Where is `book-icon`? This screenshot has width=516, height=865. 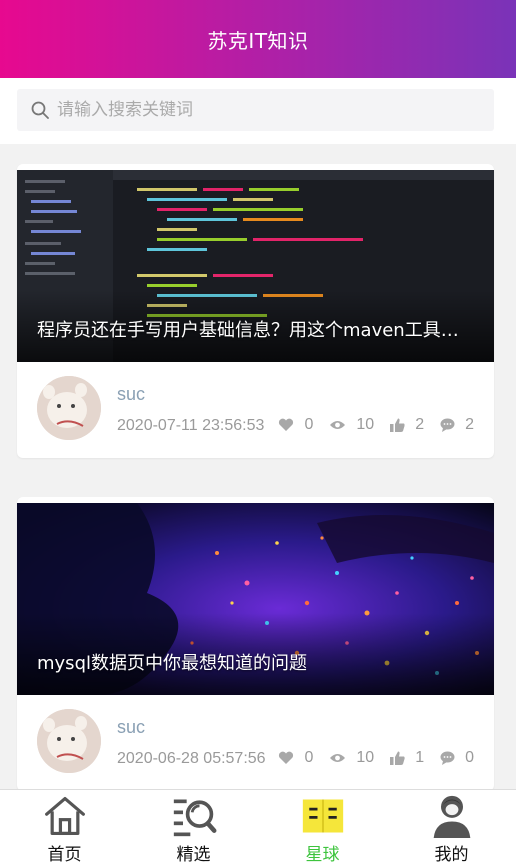 book-icon is located at coordinates (322, 816).